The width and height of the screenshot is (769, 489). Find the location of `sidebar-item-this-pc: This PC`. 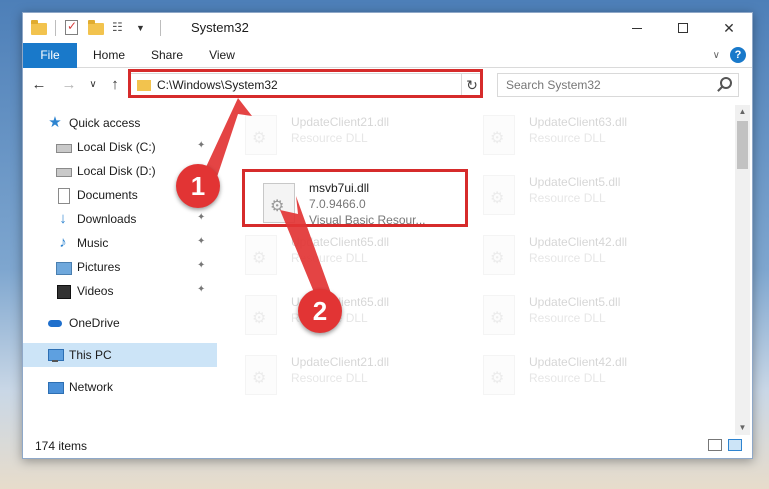

sidebar-item-this-pc: This PC is located at coordinates (120, 355).